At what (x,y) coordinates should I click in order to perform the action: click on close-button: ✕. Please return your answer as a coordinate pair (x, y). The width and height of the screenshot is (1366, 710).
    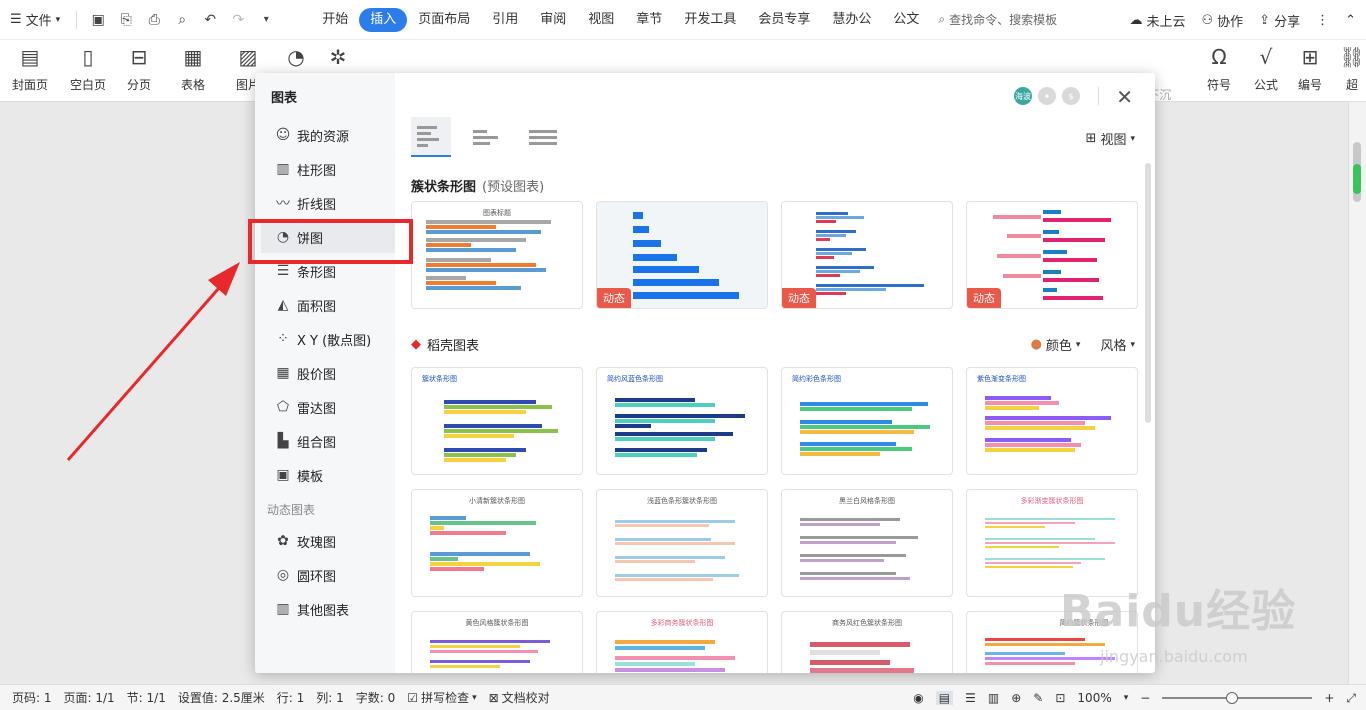
    Looking at the image, I should click on (1124, 97).